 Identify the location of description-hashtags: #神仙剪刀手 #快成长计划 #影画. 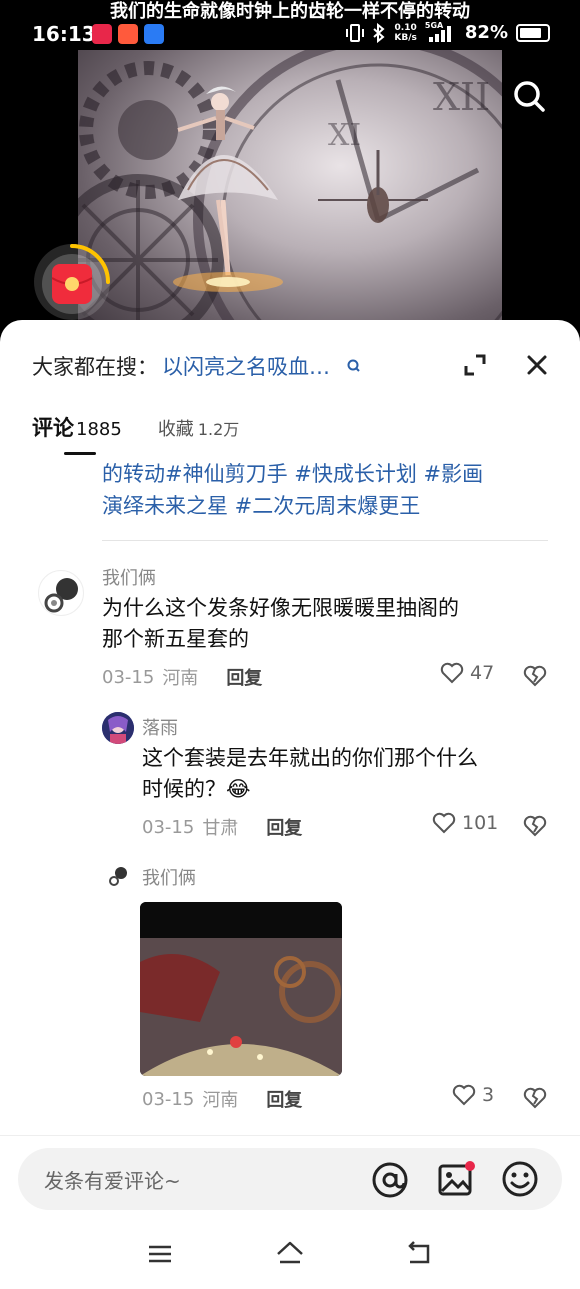
(324, 474).